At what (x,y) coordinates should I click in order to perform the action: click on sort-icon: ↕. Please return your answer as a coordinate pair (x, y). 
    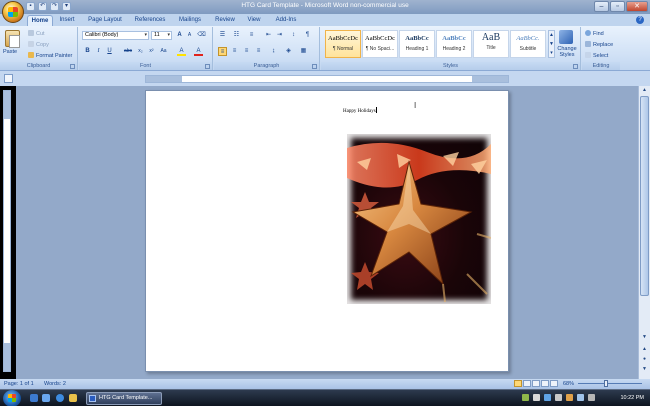
    Looking at the image, I should click on (293, 35).